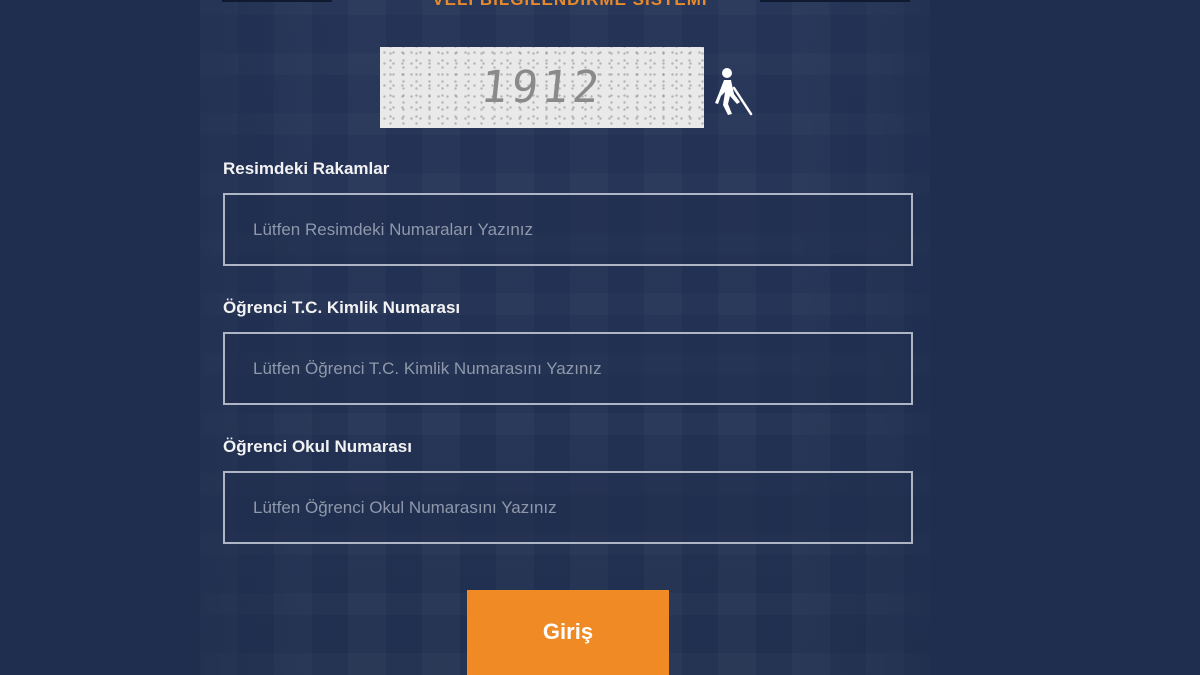 Image resolution: width=1200 pixels, height=675 pixels. What do you see at coordinates (568, 229) in the screenshot?
I see `captcha-input` at bounding box center [568, 229].